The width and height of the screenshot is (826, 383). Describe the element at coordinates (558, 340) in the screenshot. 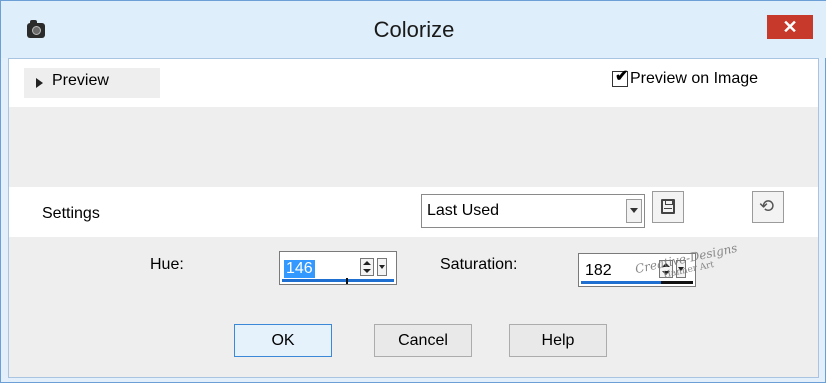

I see `help-button: Help` at that location.